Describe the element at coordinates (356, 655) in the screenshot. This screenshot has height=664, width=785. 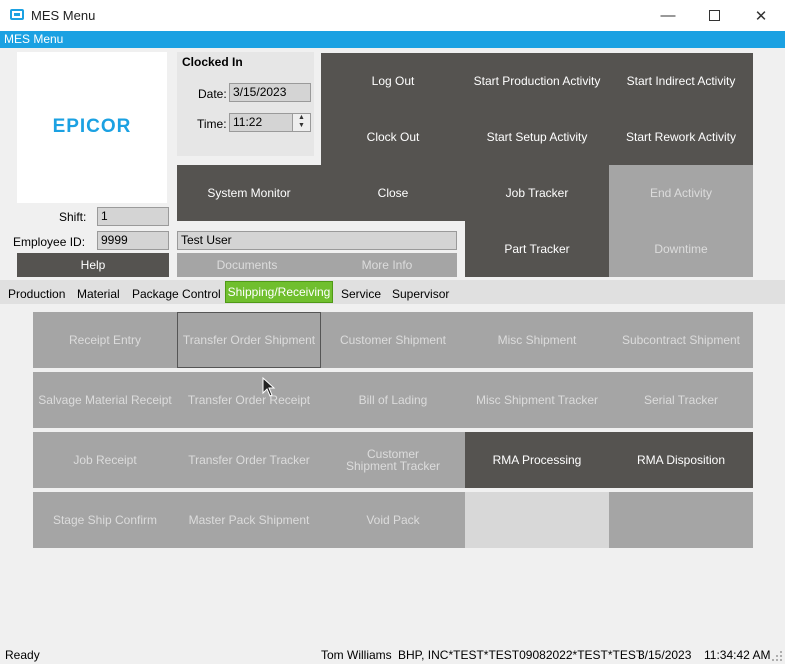
I see `status-user: Tom Williams` at that location.